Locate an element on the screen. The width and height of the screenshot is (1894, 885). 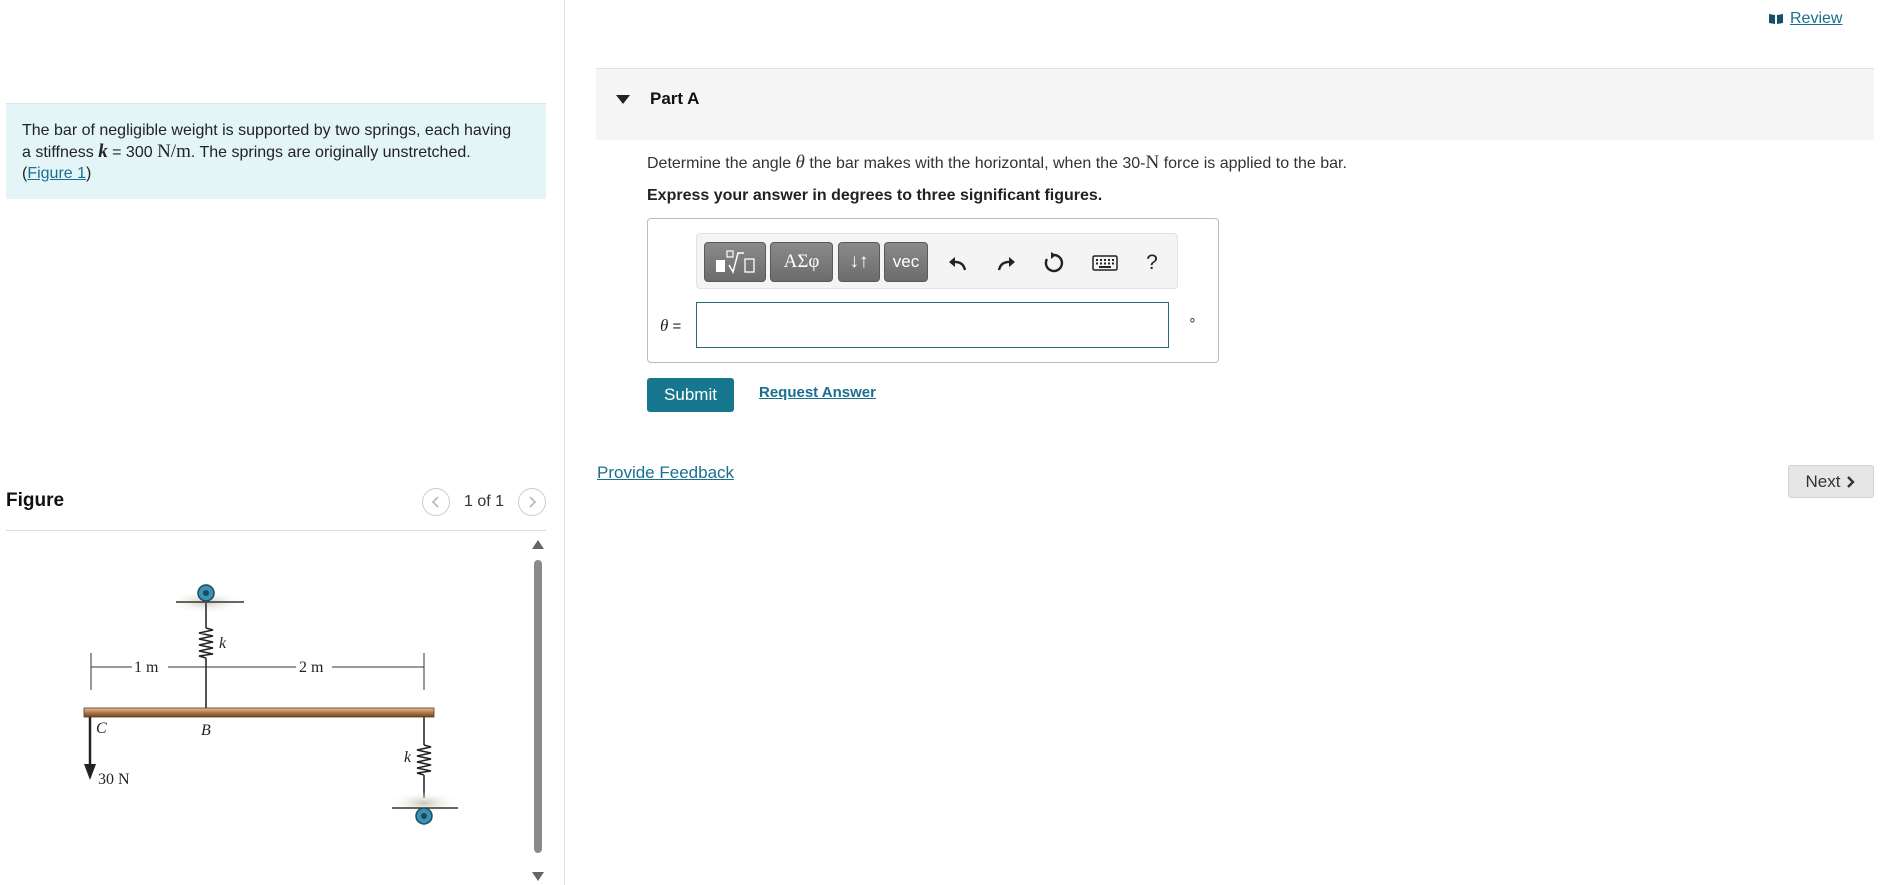
figure-next-button is located at coordinates (532, 502).